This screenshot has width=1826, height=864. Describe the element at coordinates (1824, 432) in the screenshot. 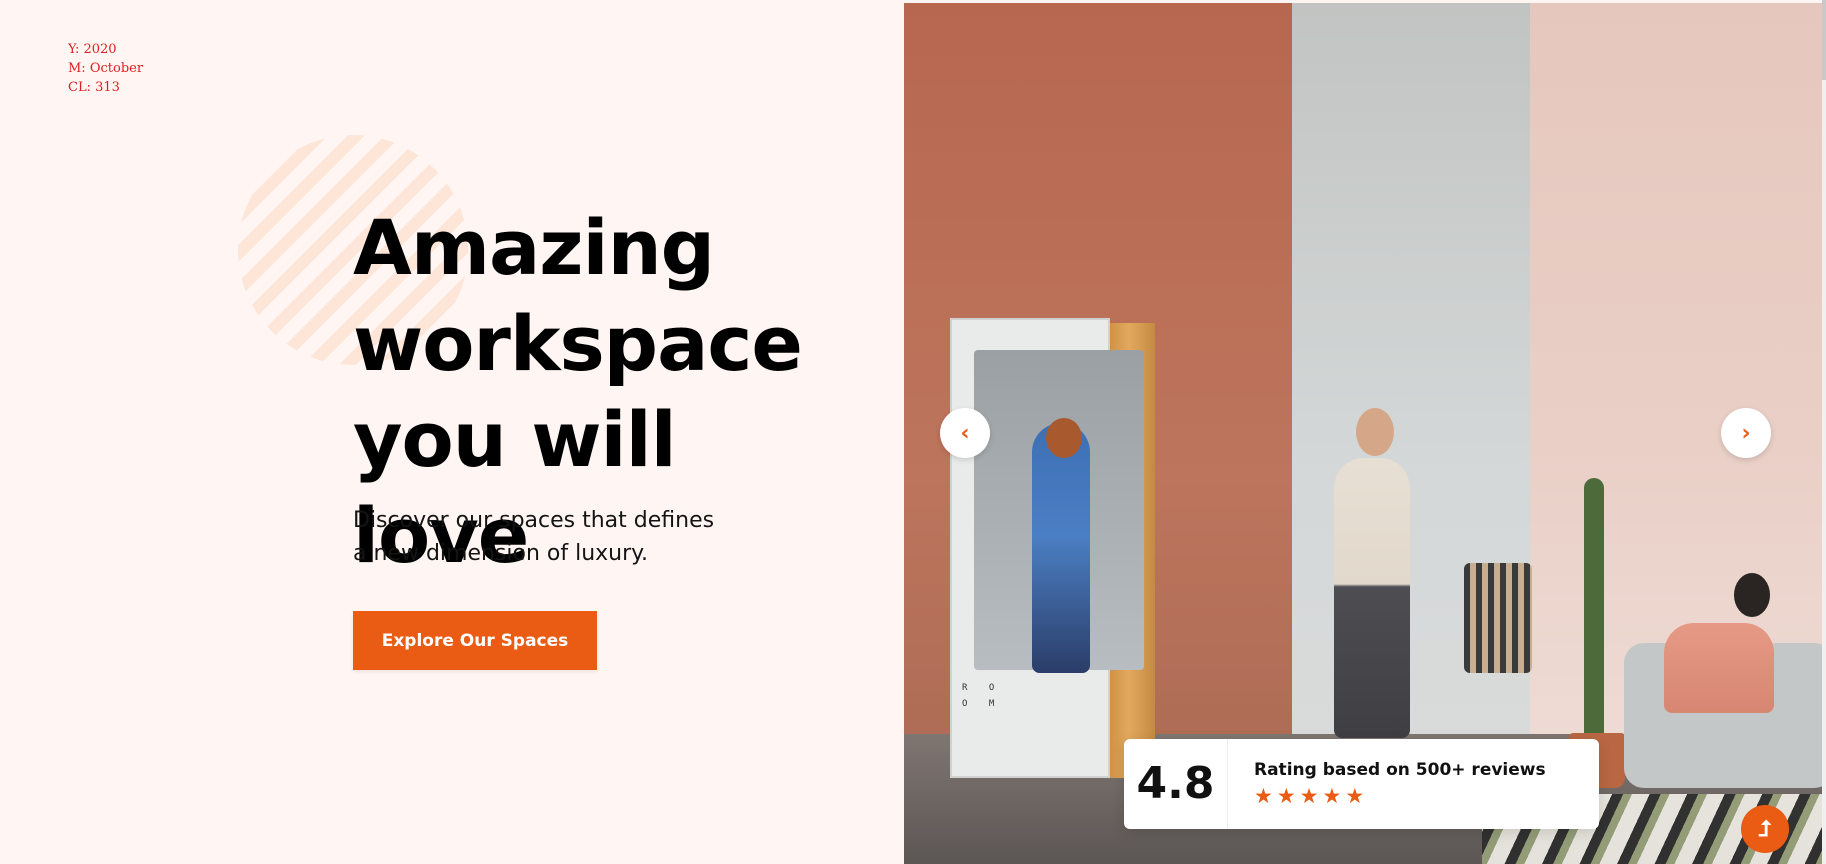

I see `page-scrollbar` at that location.